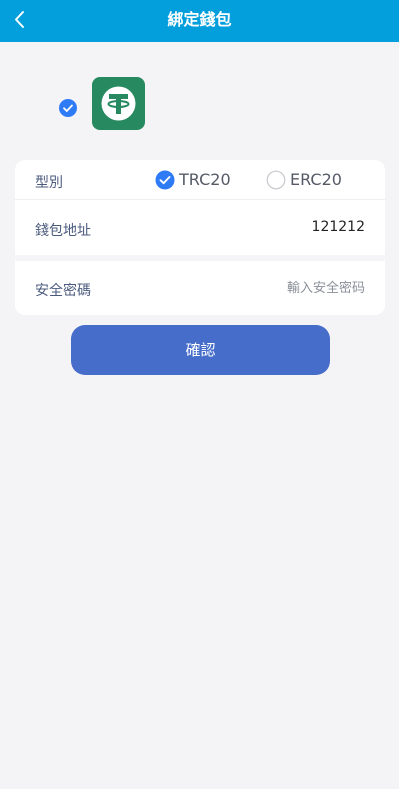  Describe the element at coordinates (316, 179) in the screenshot. I see `radio-erc20-label: ERC20` at that location.